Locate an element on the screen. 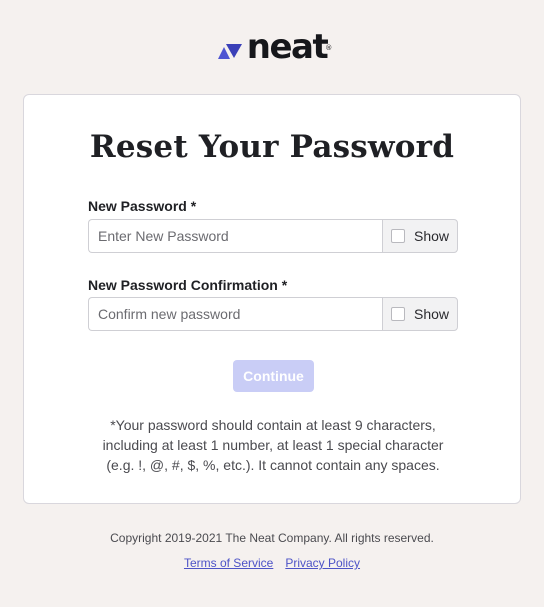 This screenshot has height=607, width=544. continue-button: Continue is located at coordinates (273, 376).